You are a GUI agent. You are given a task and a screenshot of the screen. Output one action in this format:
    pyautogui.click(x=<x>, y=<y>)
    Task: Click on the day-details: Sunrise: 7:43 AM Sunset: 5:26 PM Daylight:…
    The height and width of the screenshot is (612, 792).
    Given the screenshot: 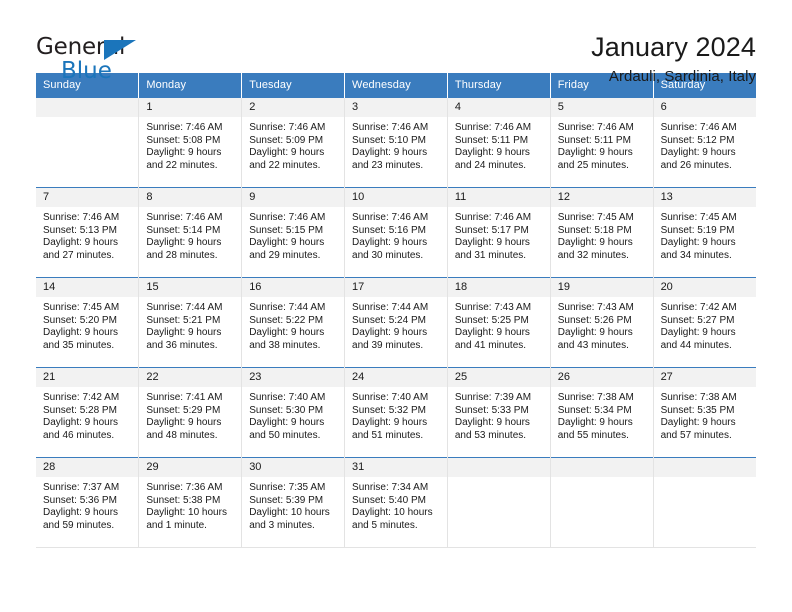 What is the action you would take?
    pyautogui.click(x=602, y=324)
    